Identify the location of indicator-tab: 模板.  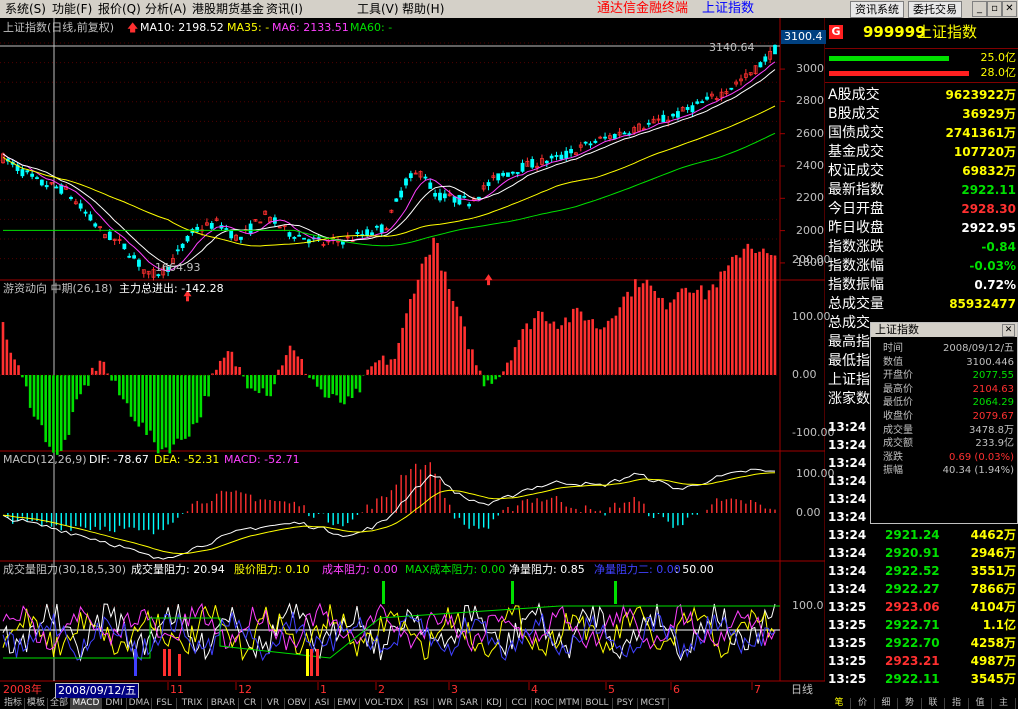
(36, 703).